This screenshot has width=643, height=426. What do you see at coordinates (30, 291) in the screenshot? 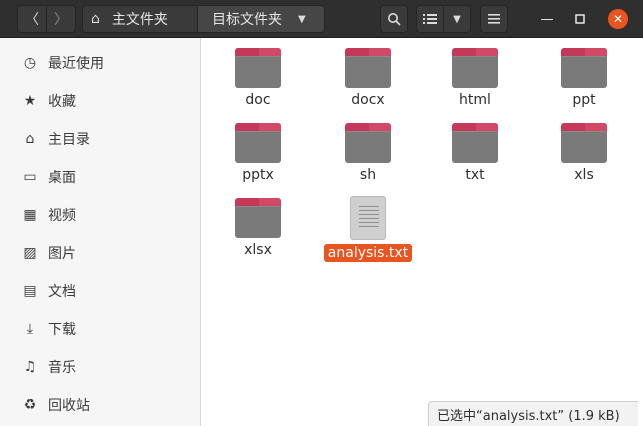
I see `document-icon: ▤` at bounding box center [30, 291].